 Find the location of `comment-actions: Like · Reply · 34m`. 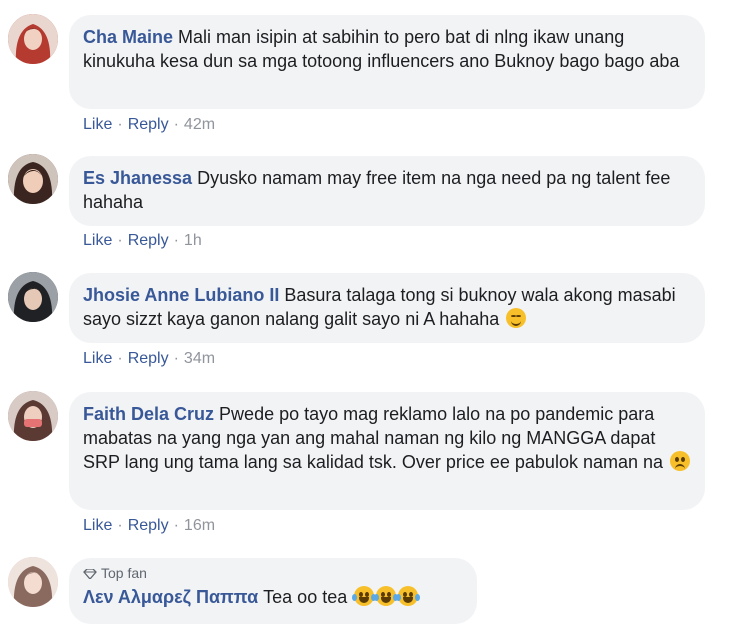

comment-actions: Like · Reply · 34m is located at coordinates (149, 359).